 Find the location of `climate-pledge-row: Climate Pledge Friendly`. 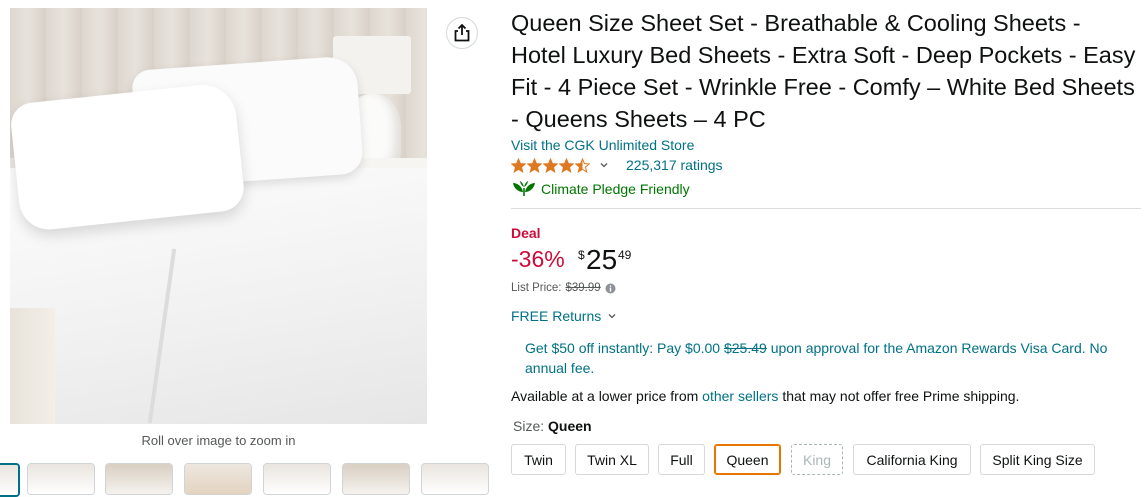

climate-pledge-row: Climate Pledge Friendly is located at coordinates (600, 188).